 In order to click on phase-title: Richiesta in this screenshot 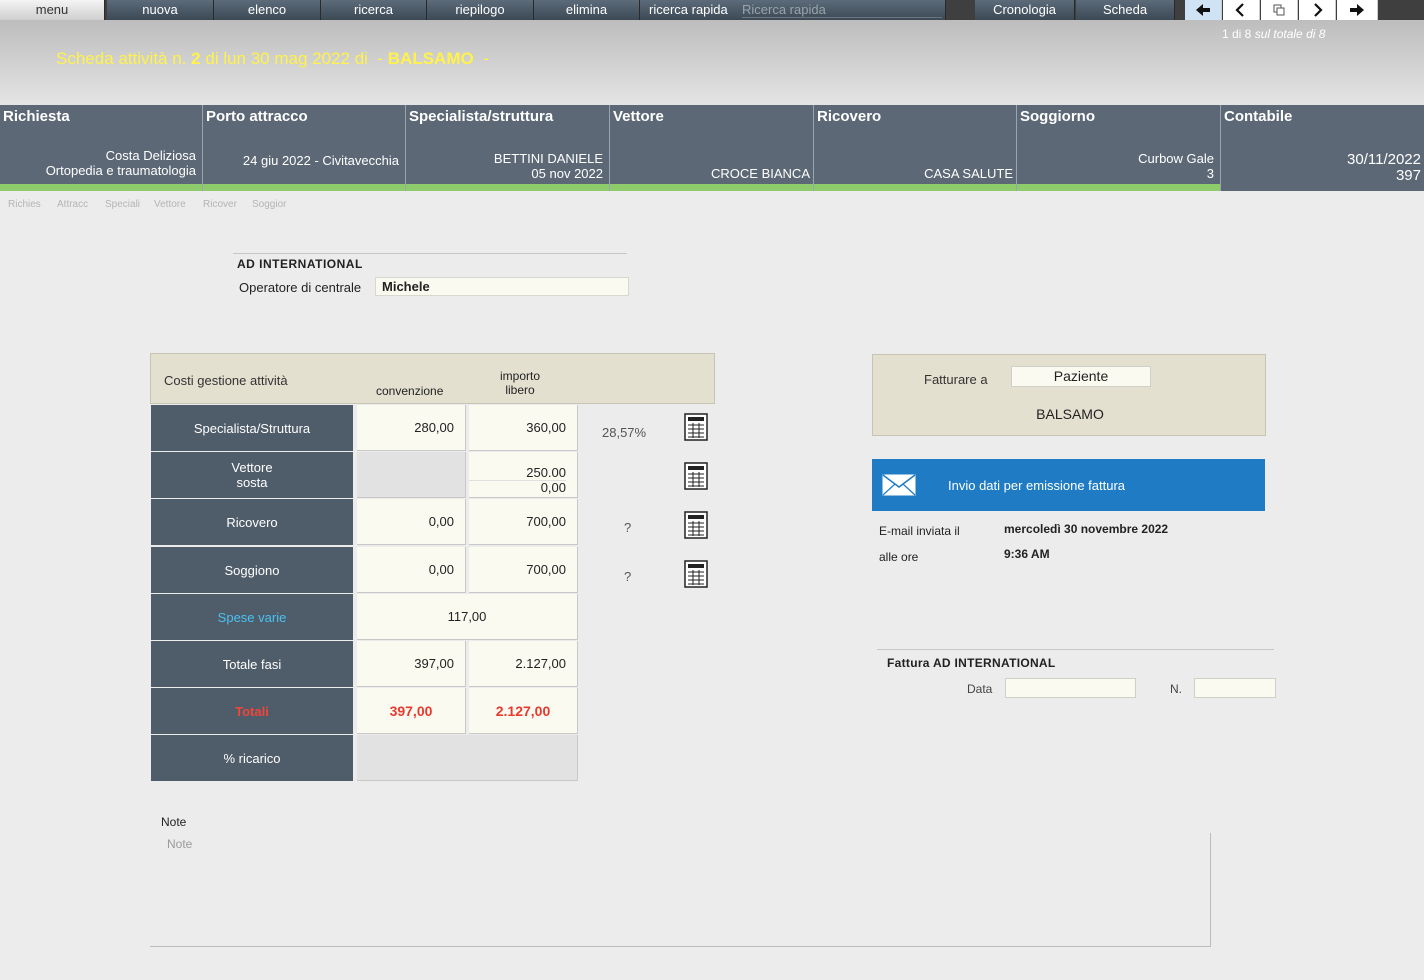, I will do `click(36, 116)`.